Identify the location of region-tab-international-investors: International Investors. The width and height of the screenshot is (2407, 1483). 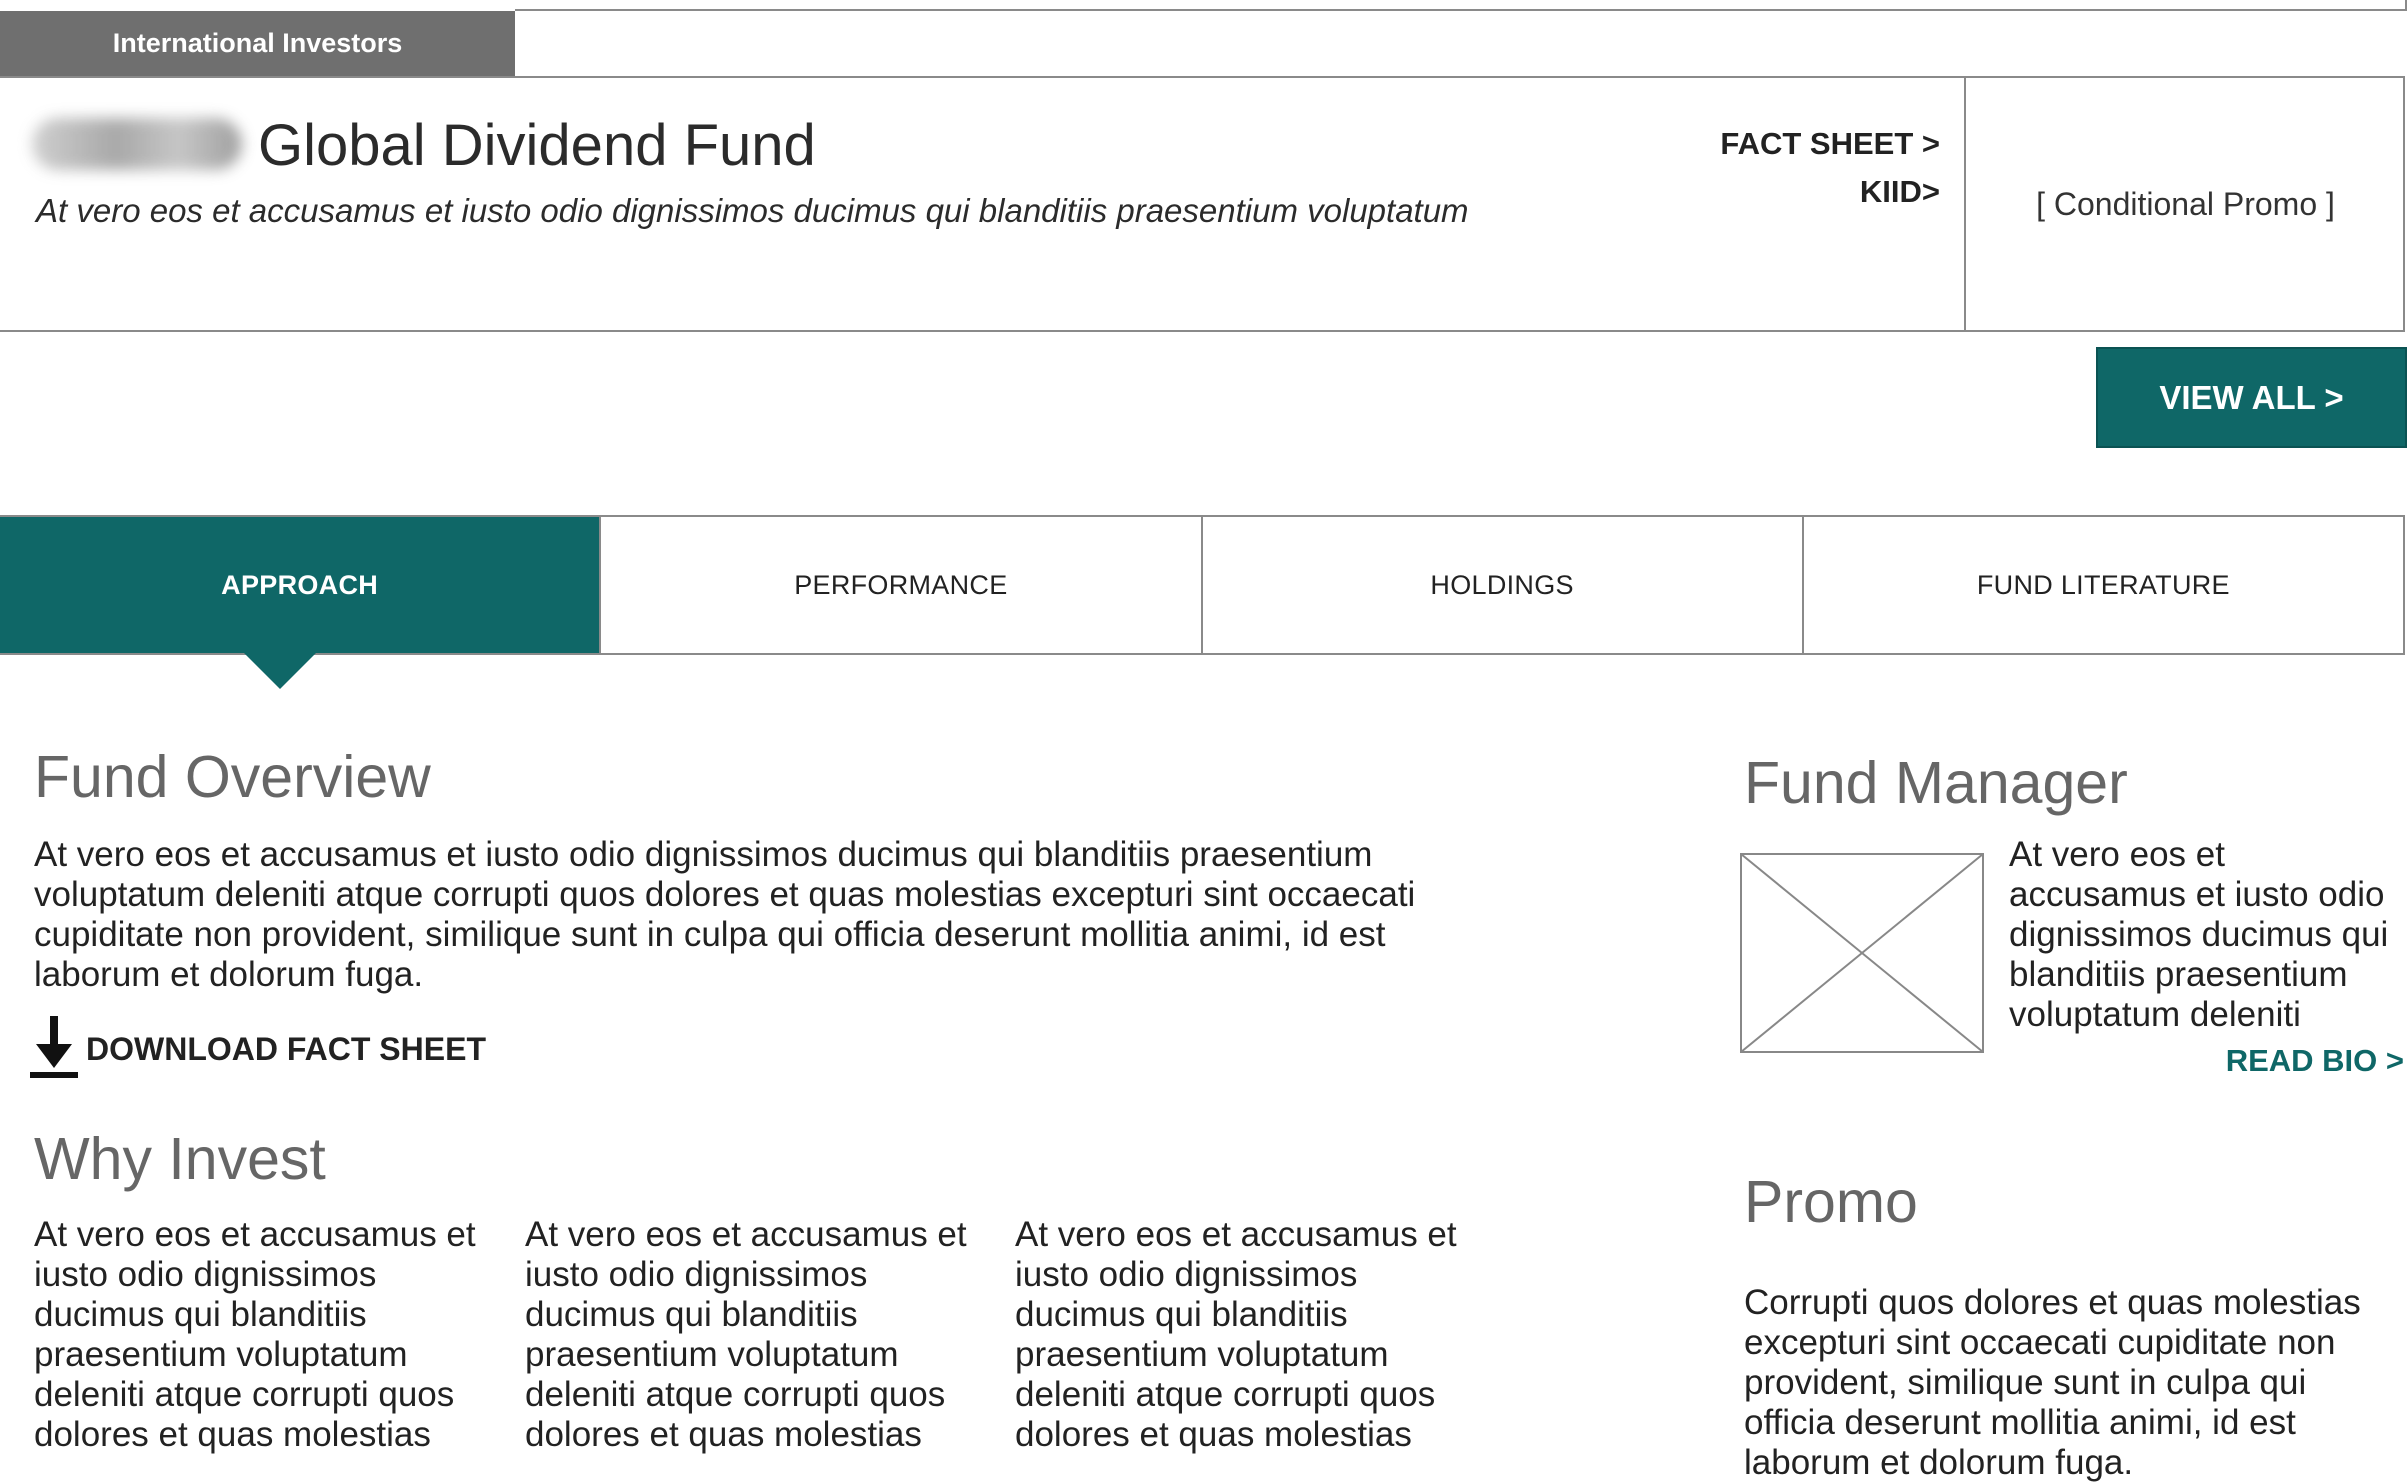
(257, 43).